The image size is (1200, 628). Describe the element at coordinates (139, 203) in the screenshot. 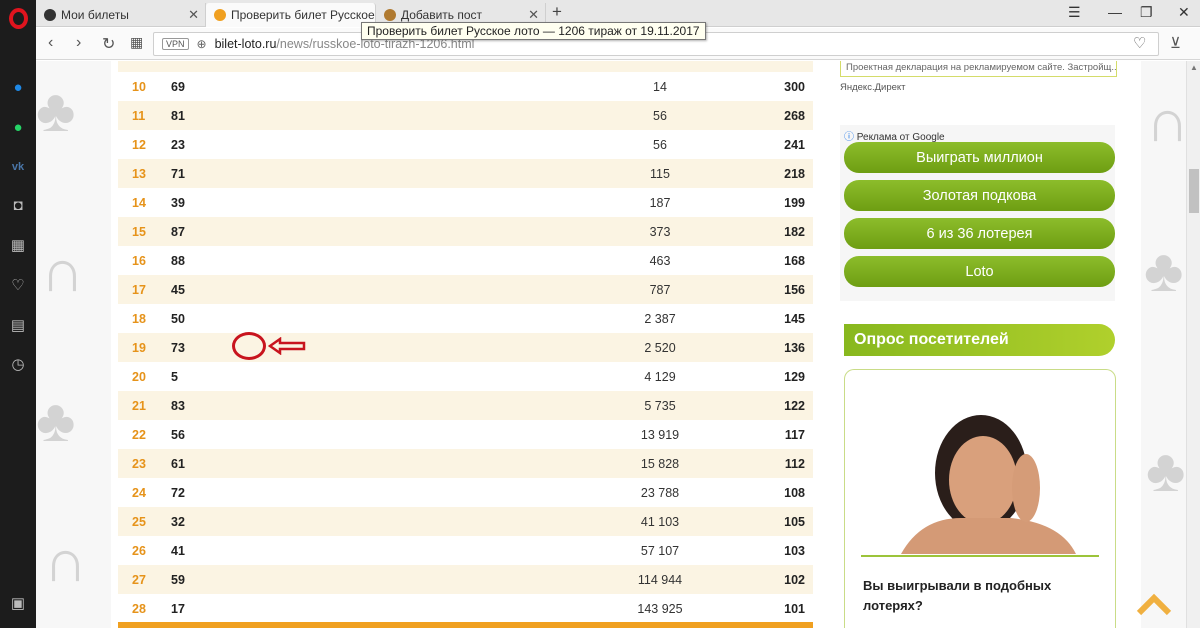

I see `step-number: 14` at that location.